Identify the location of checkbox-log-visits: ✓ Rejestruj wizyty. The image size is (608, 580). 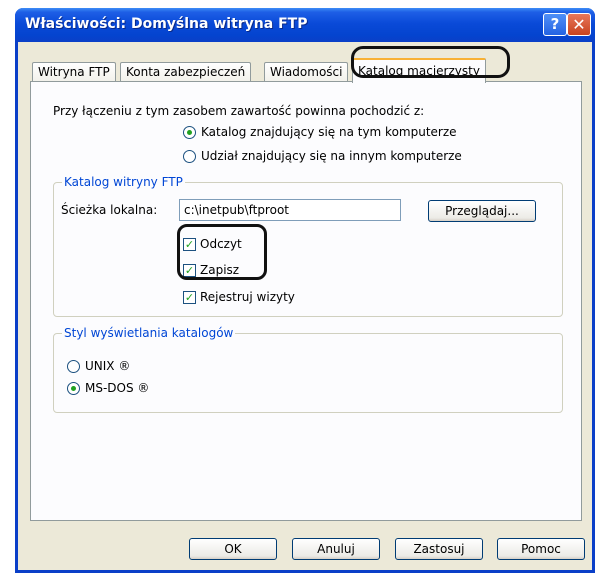
(239, 297).